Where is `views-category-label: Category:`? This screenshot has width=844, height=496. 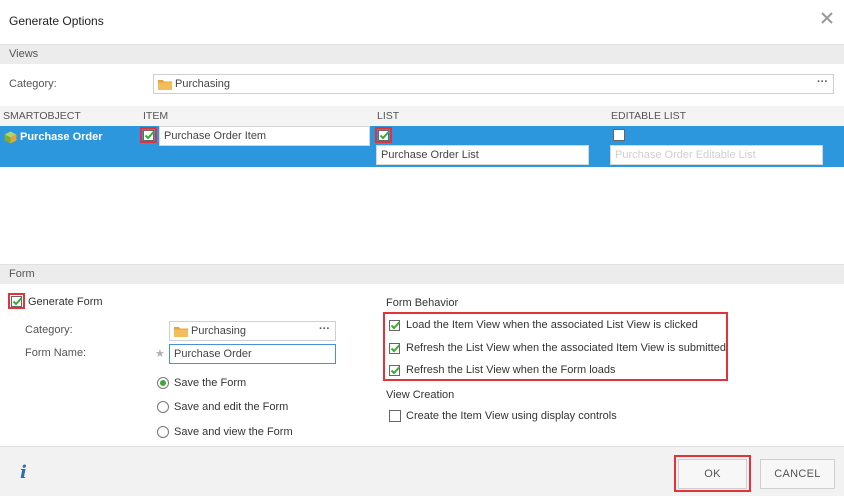
views-category-label: Category: is located at coordinates (33, 84).